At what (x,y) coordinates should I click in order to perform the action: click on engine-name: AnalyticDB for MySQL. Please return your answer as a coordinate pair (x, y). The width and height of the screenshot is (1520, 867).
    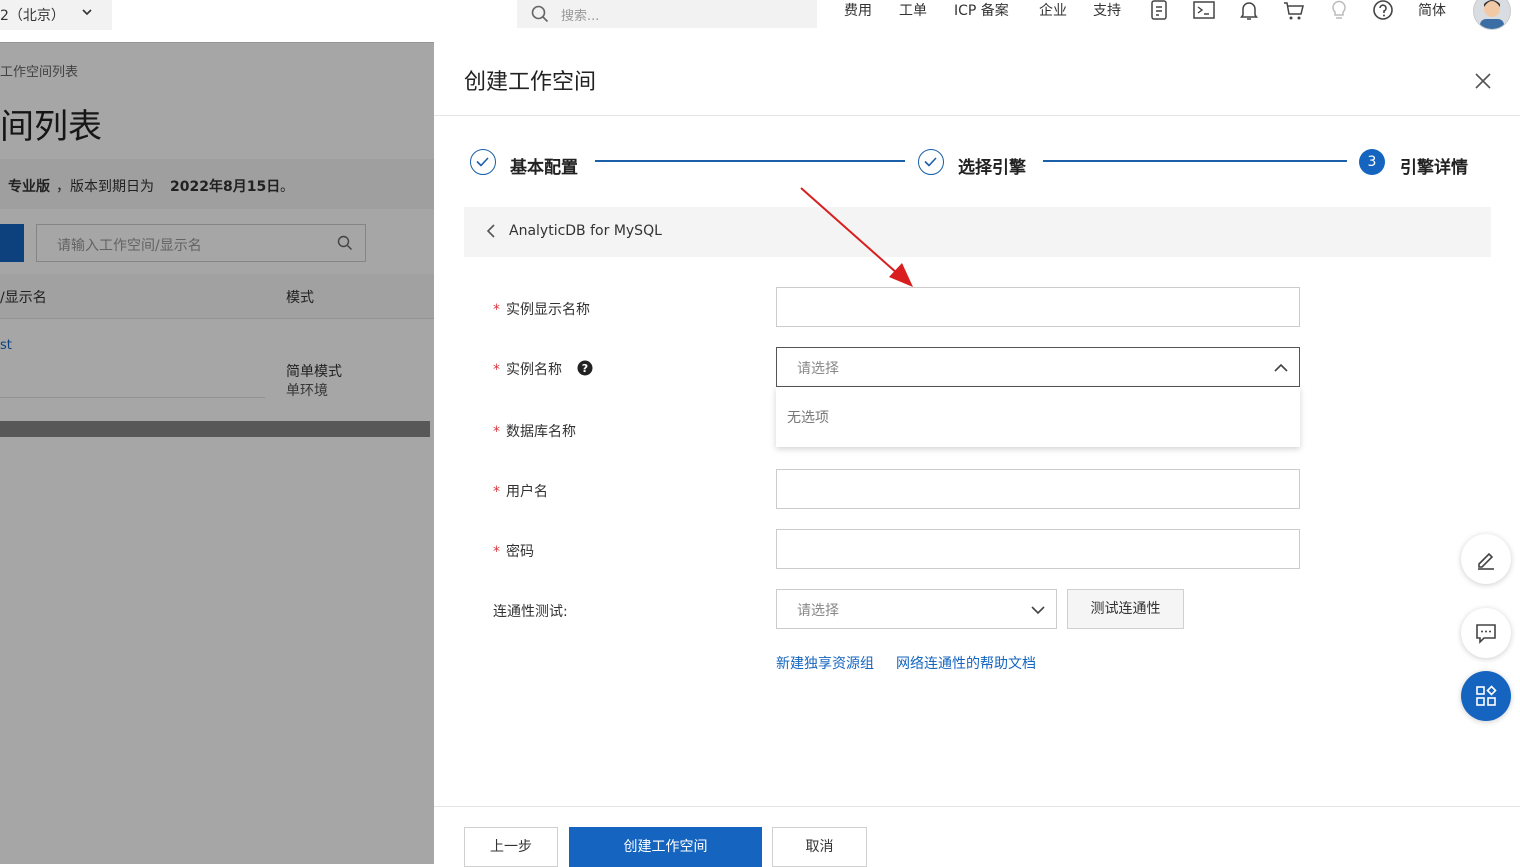
    Looking at the image, I should click on (585, 231).